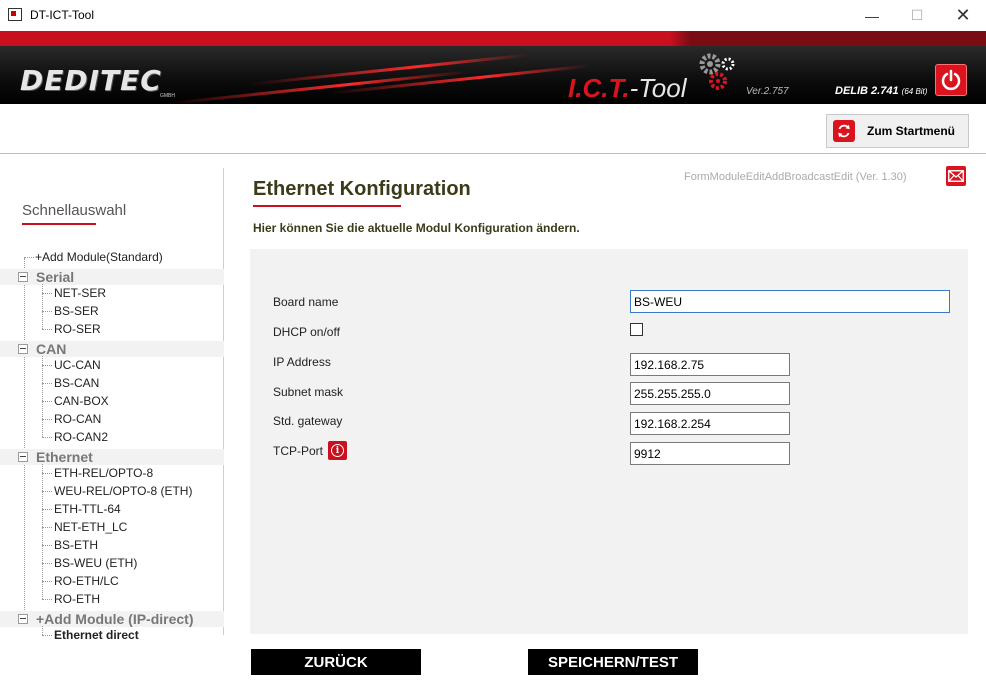  Describe the element at coordinates (636, 329) in the screenshot. I see `dhcp-checkbox` at that location.